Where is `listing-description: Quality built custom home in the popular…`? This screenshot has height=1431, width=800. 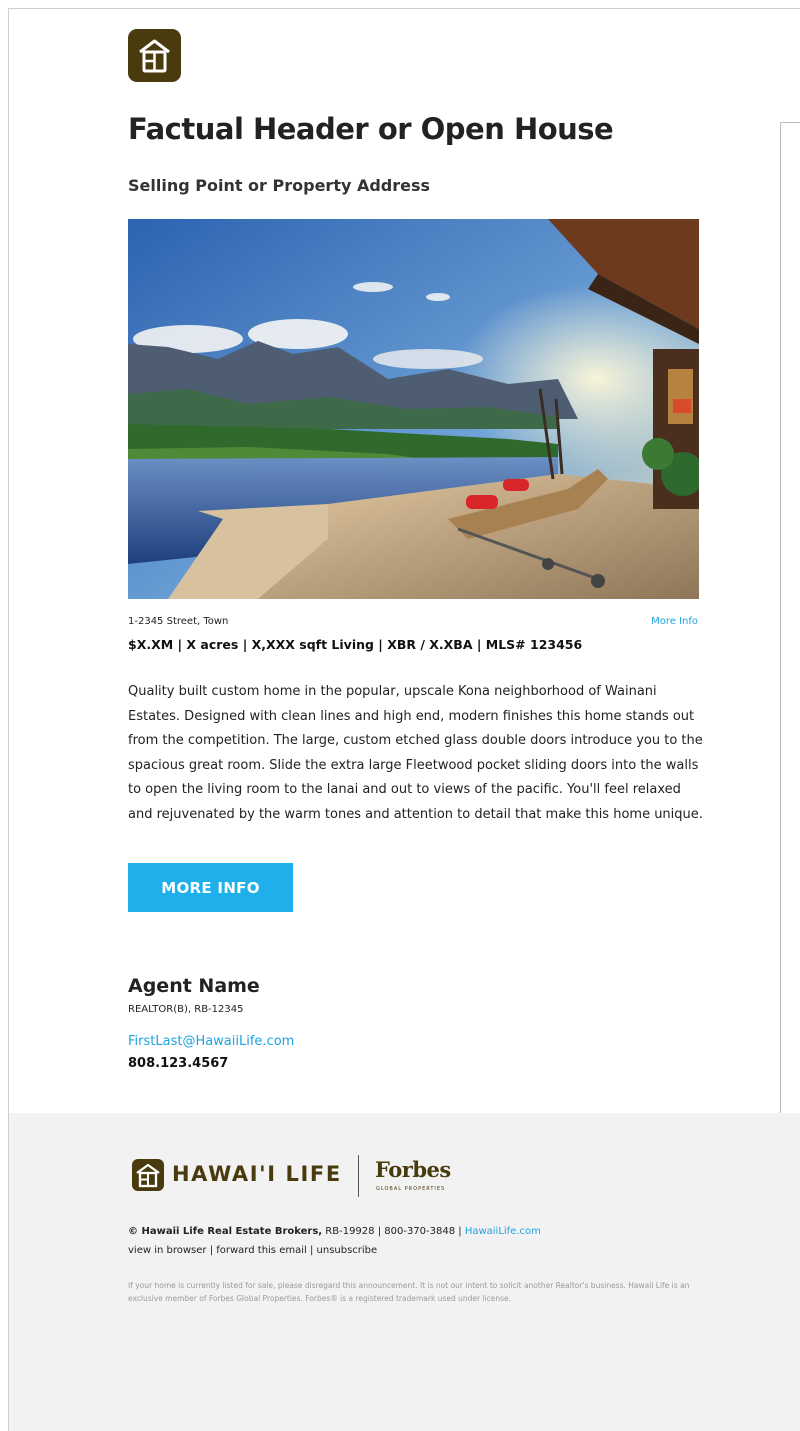 listing-description: Quality built custom home in the popular… is located at coordinates (415, 753).